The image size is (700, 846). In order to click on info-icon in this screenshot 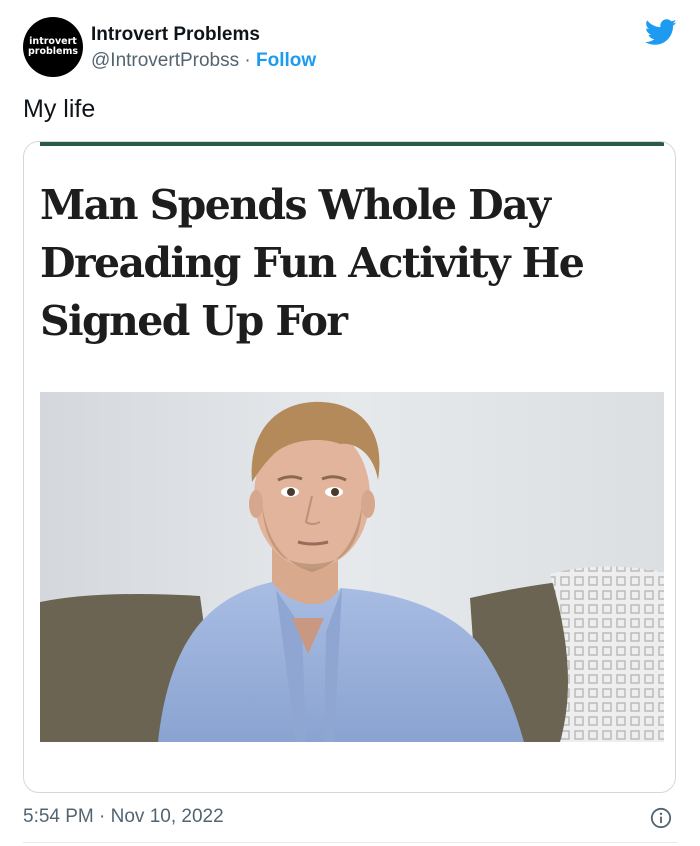, I will do `click(661, 818)`.